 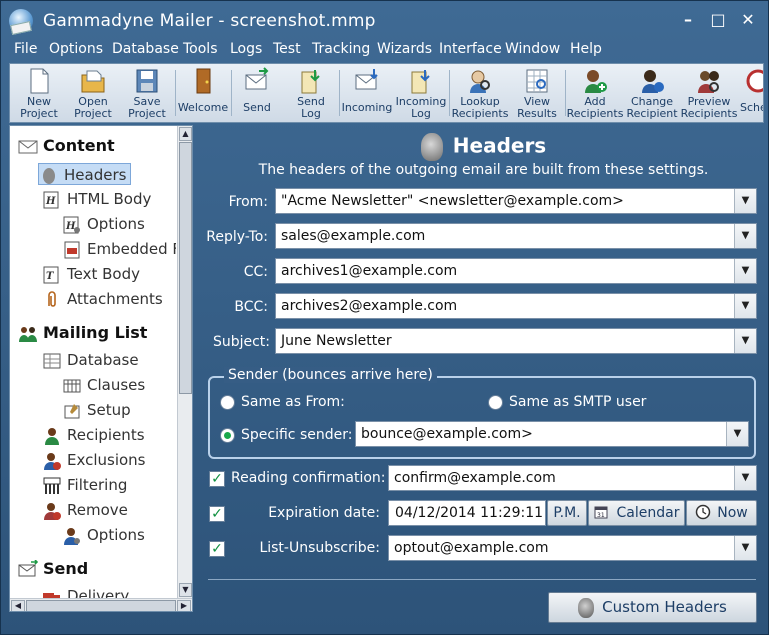 What do you see at coordinates (119, 249) in the screenshot?
I see `tree-item-embedded-files: Embedded Fi` at bounding box center [119, 249].